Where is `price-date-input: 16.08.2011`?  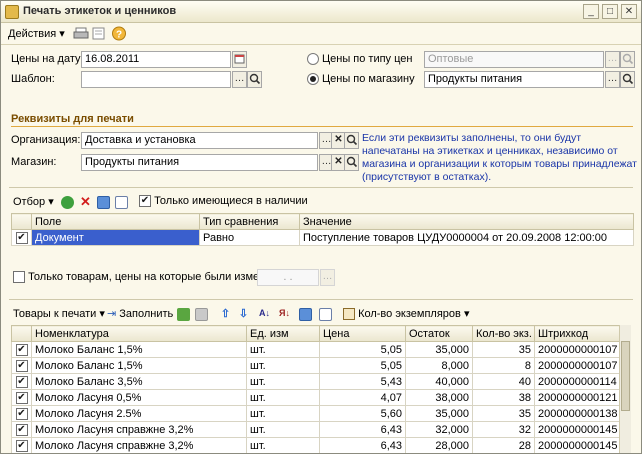 price-date-input: 16.08.2011 is located at coordinates (156, 59).